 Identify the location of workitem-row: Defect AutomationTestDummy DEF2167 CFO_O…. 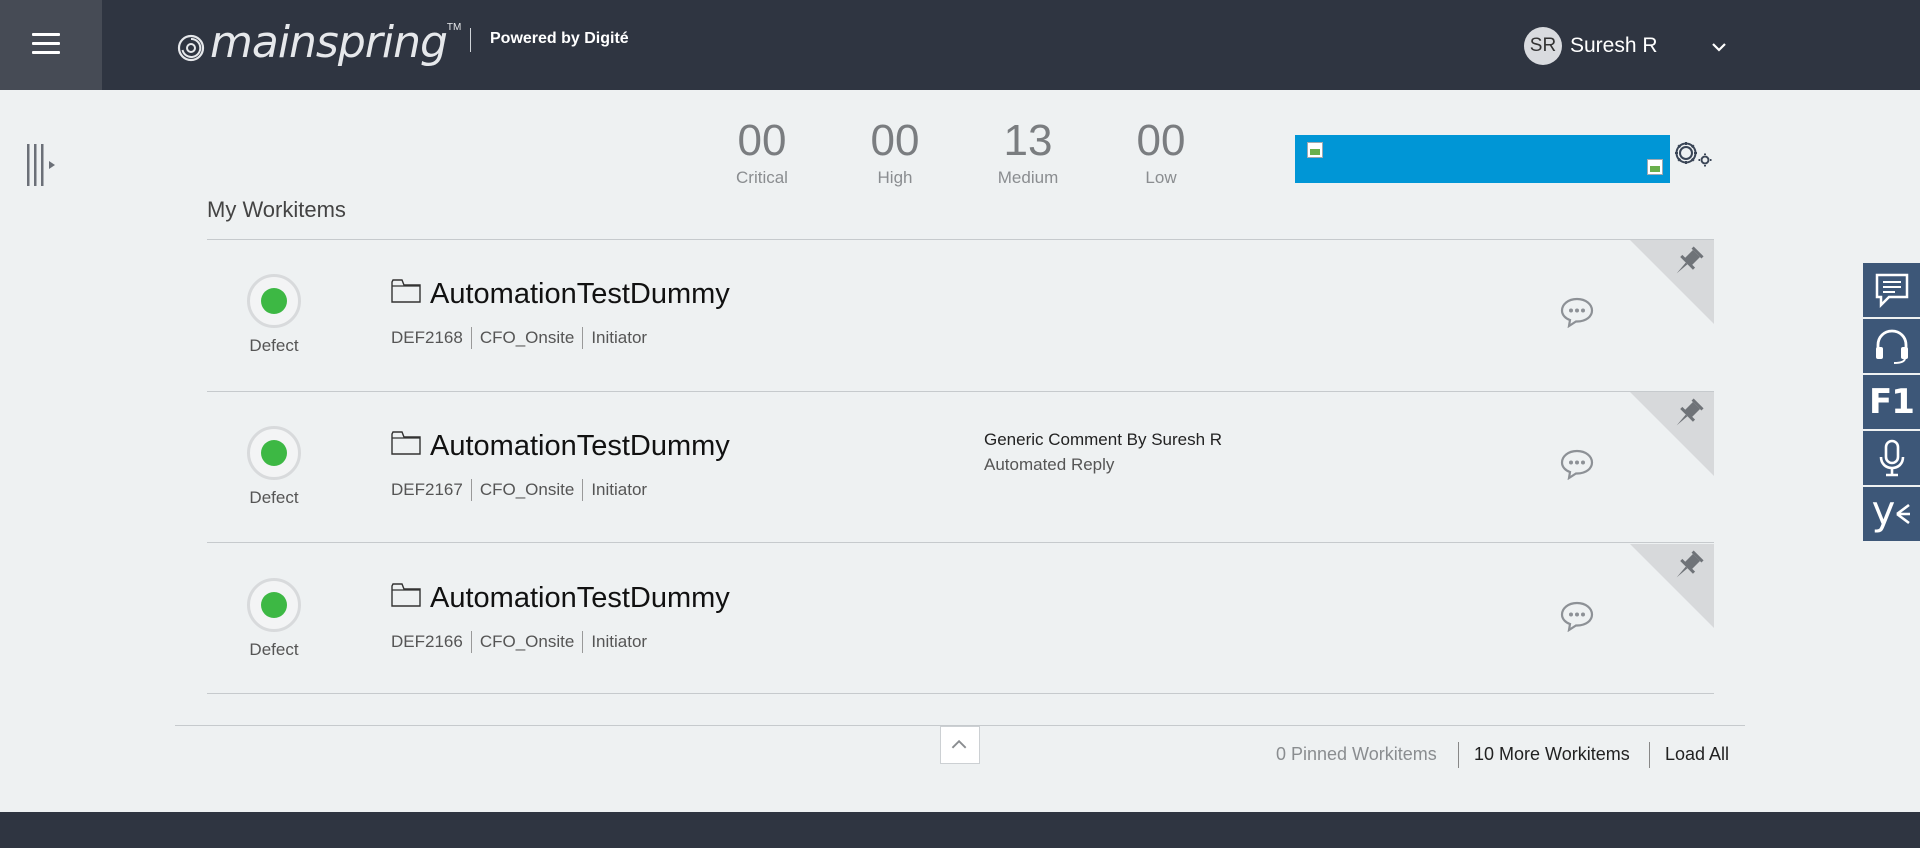
(960, 467).